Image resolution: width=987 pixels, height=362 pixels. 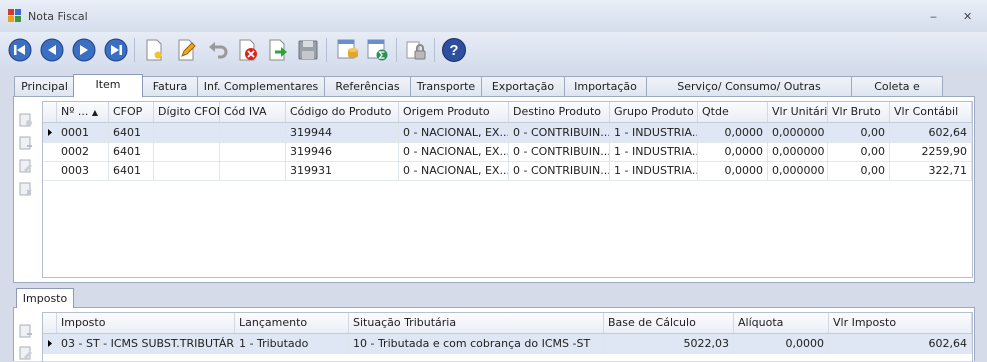 I want to click on tab-inf-complementares: Inf. Complementares, so click(x=261, y=86).